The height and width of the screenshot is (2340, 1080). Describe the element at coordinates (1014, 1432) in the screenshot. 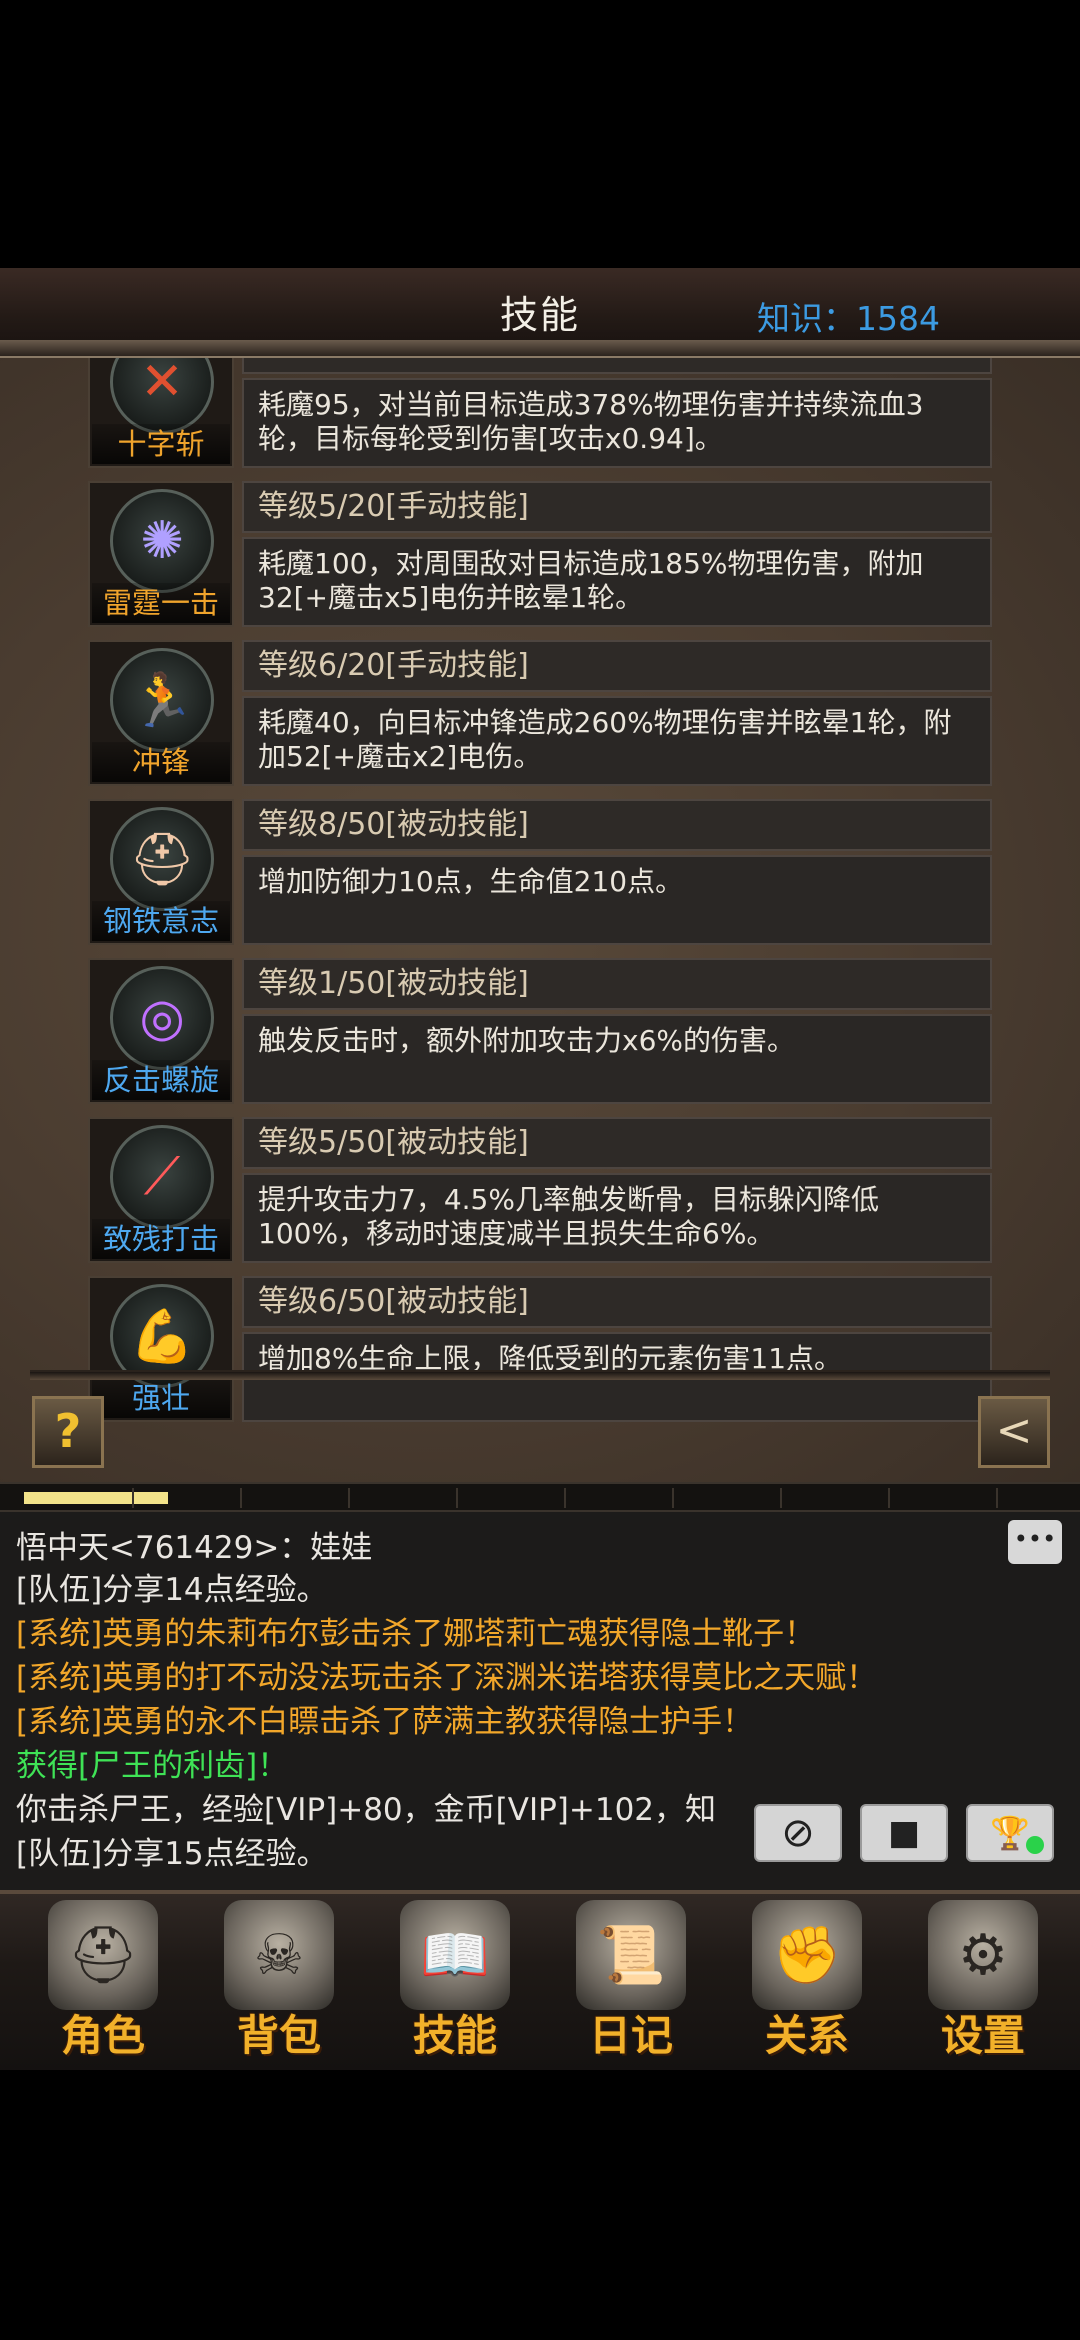

I see `back-button: <` at that location.